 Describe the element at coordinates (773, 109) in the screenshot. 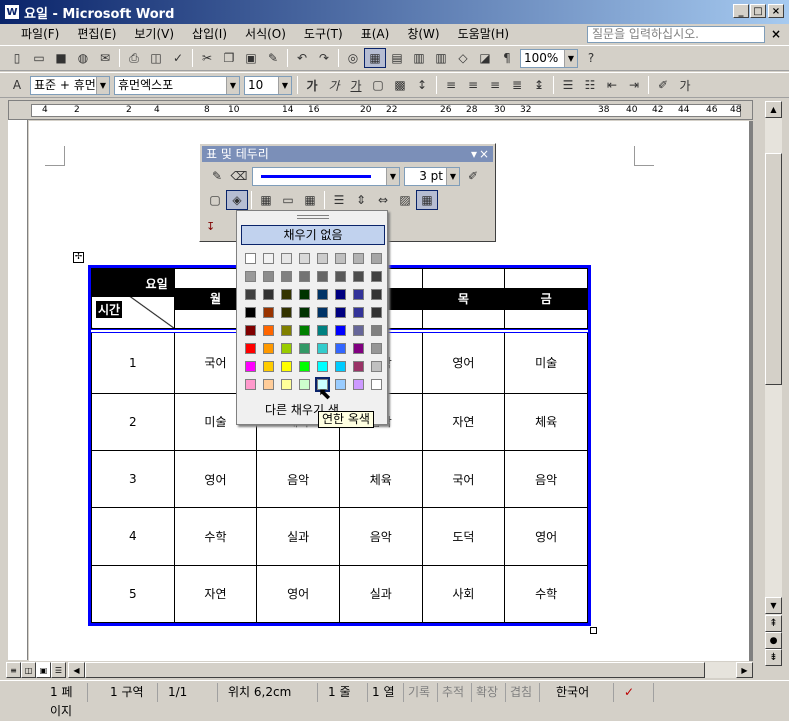

I see `scroll-up-icon: ▲` at that location.